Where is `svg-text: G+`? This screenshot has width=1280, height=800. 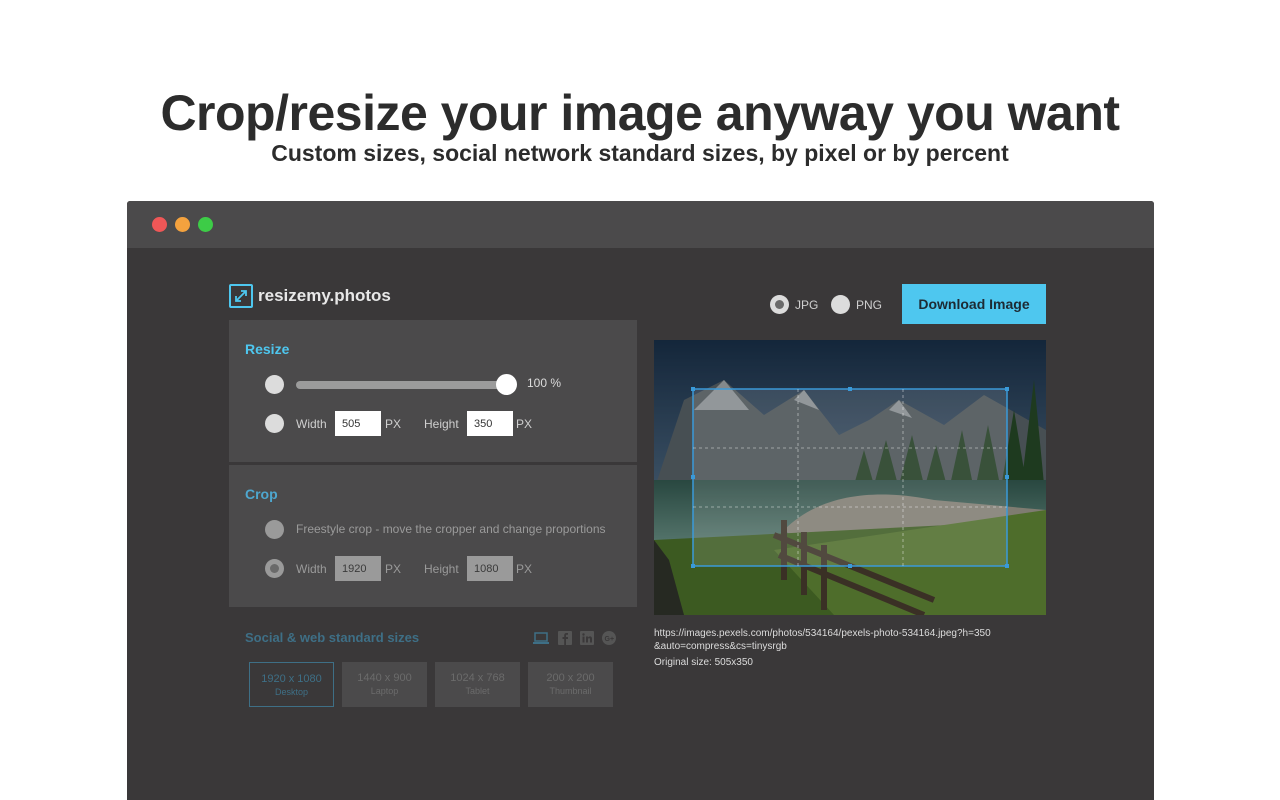 svg-text: G+ is located at coordinates (610, 639).